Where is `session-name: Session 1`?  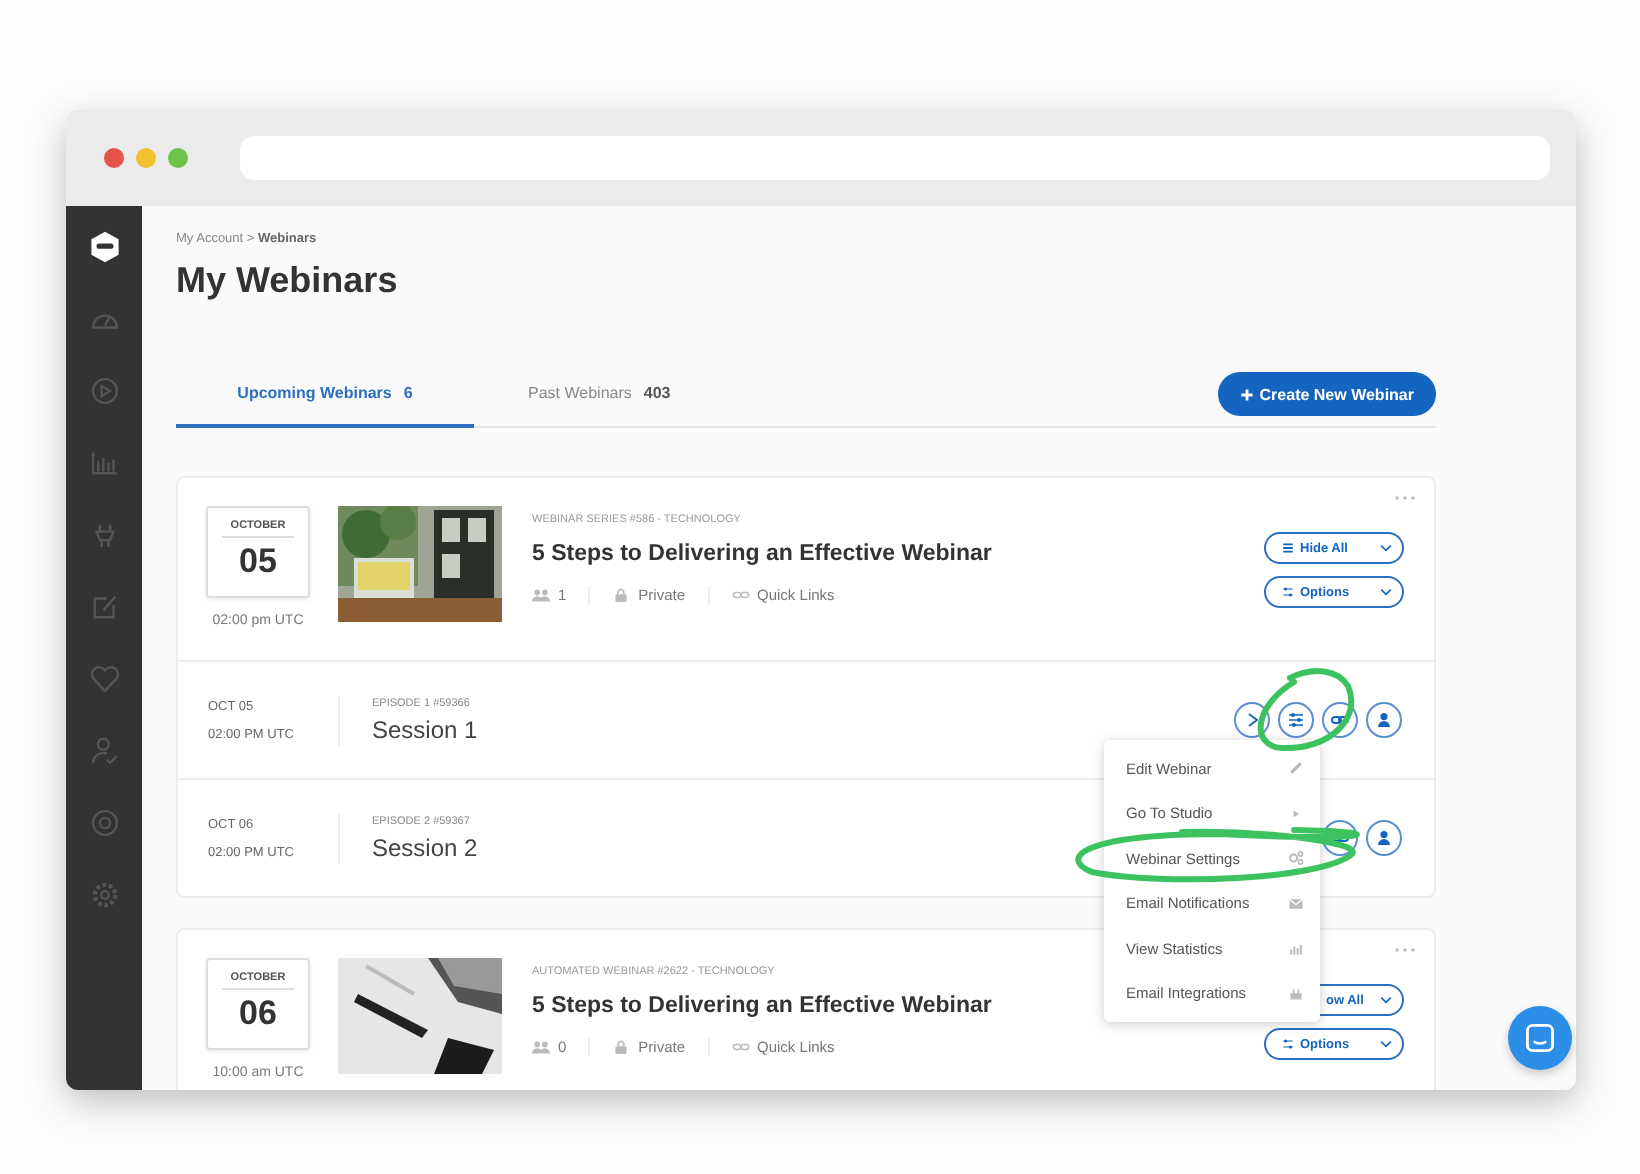
session-name: Session 1 is located at coordinates (425, 729).